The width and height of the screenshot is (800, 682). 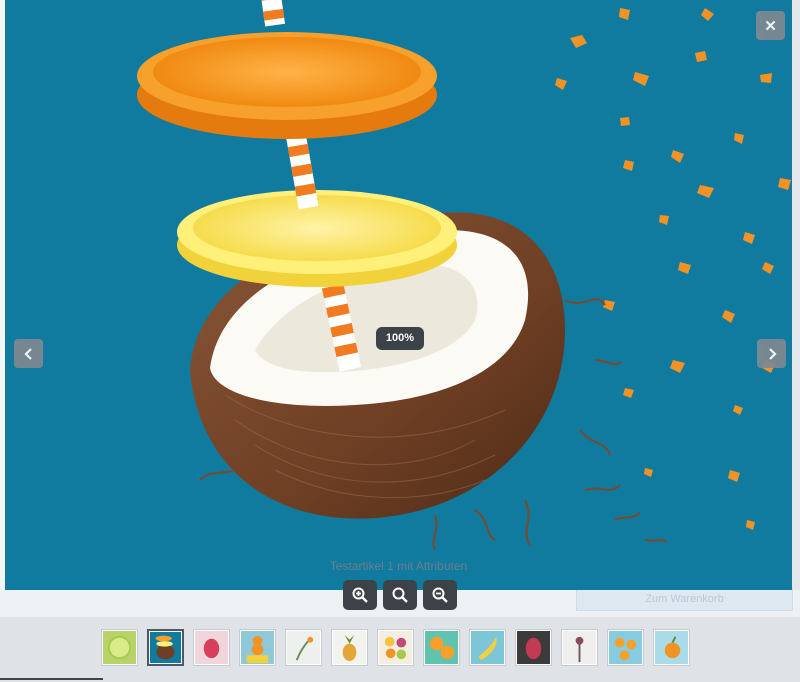 I want to click on scroll-indicator, so click(x=51, y=679).